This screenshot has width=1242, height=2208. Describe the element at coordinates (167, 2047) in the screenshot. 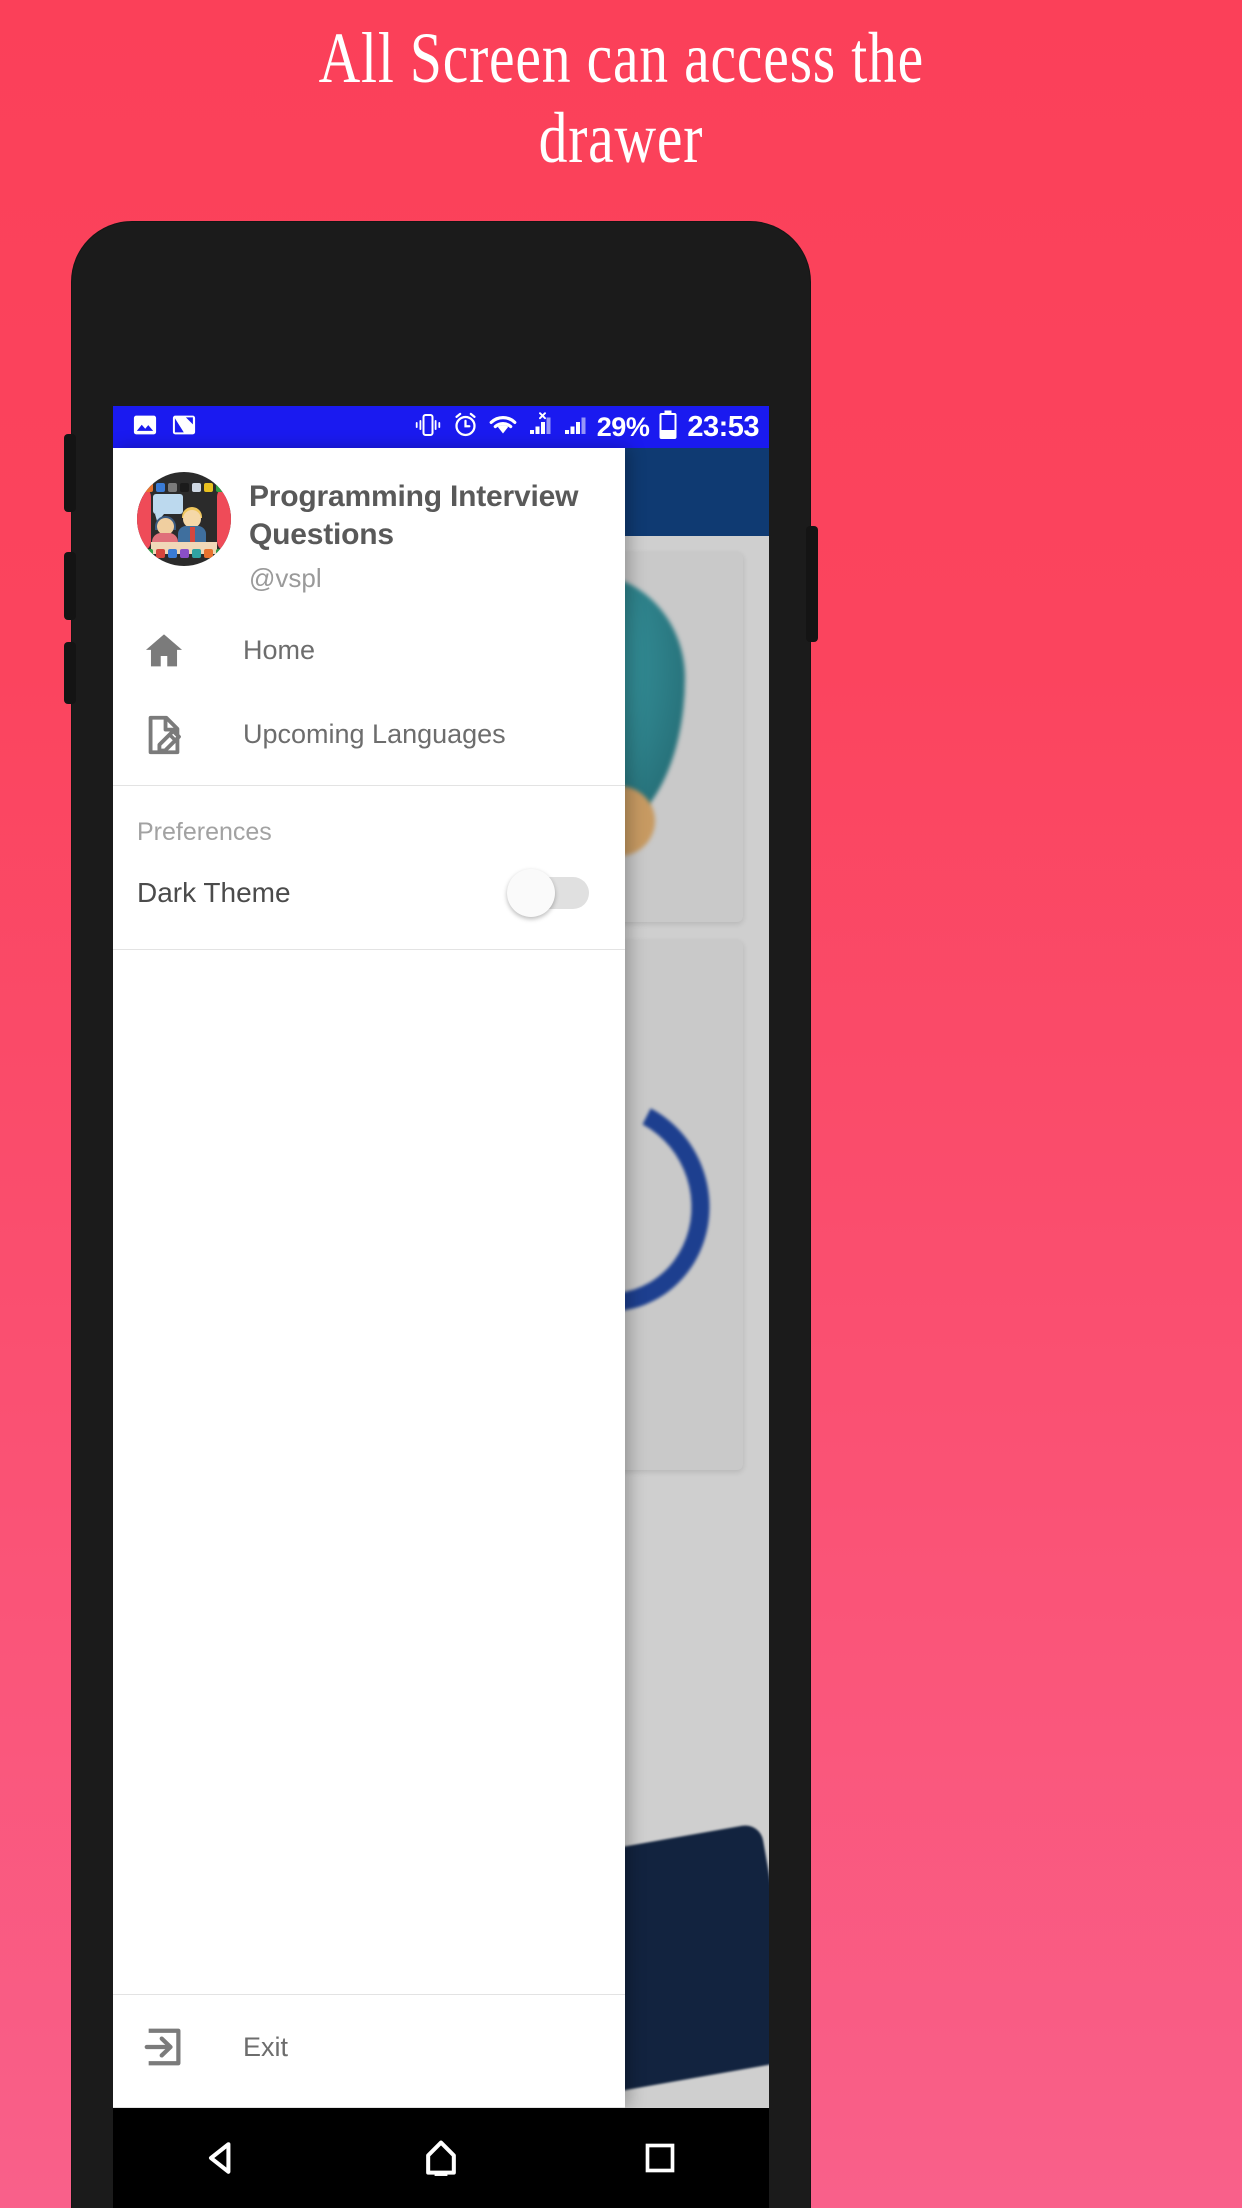

I see `exit-icon` at that location.